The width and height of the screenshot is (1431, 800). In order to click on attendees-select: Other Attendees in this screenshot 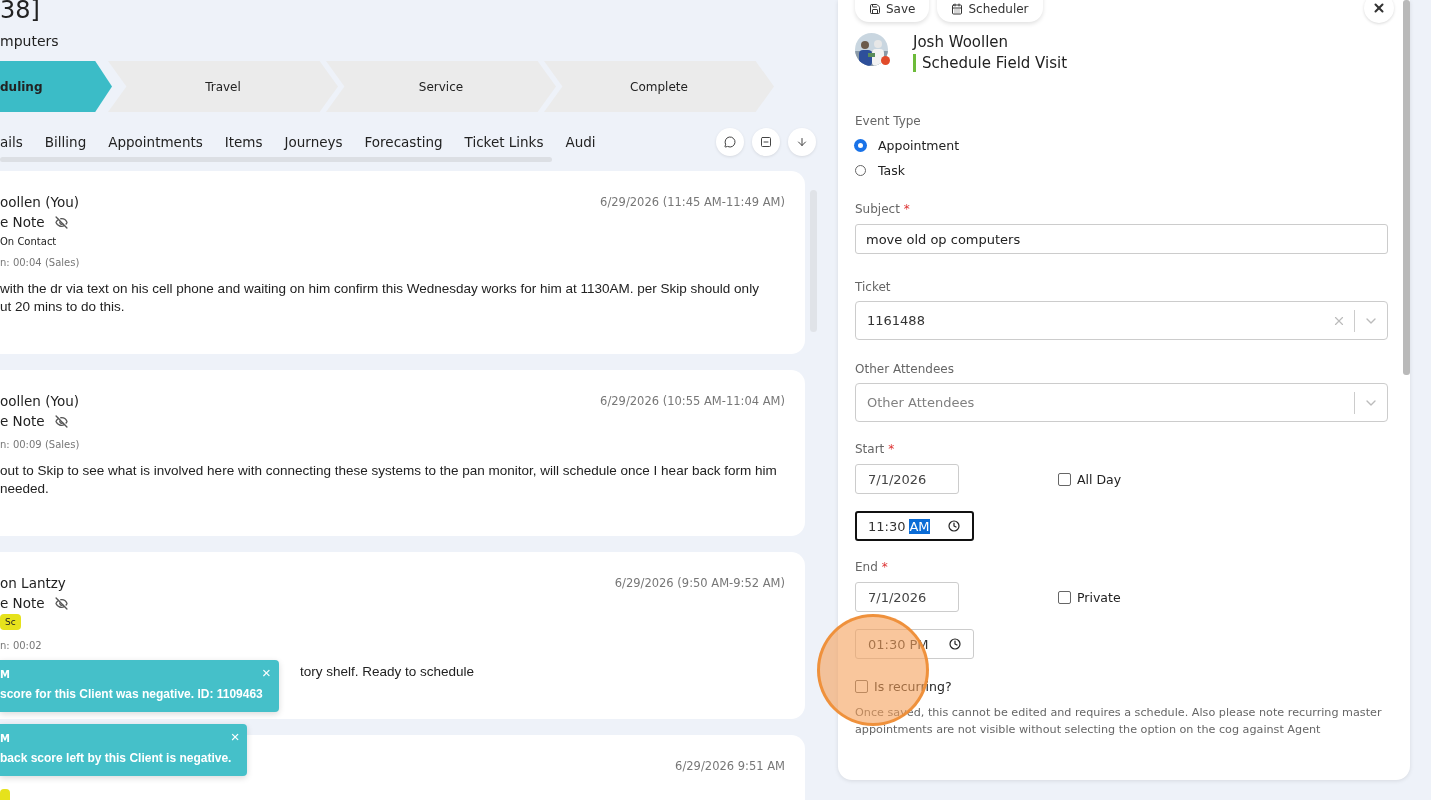, I will do `click(1121, 402)`.